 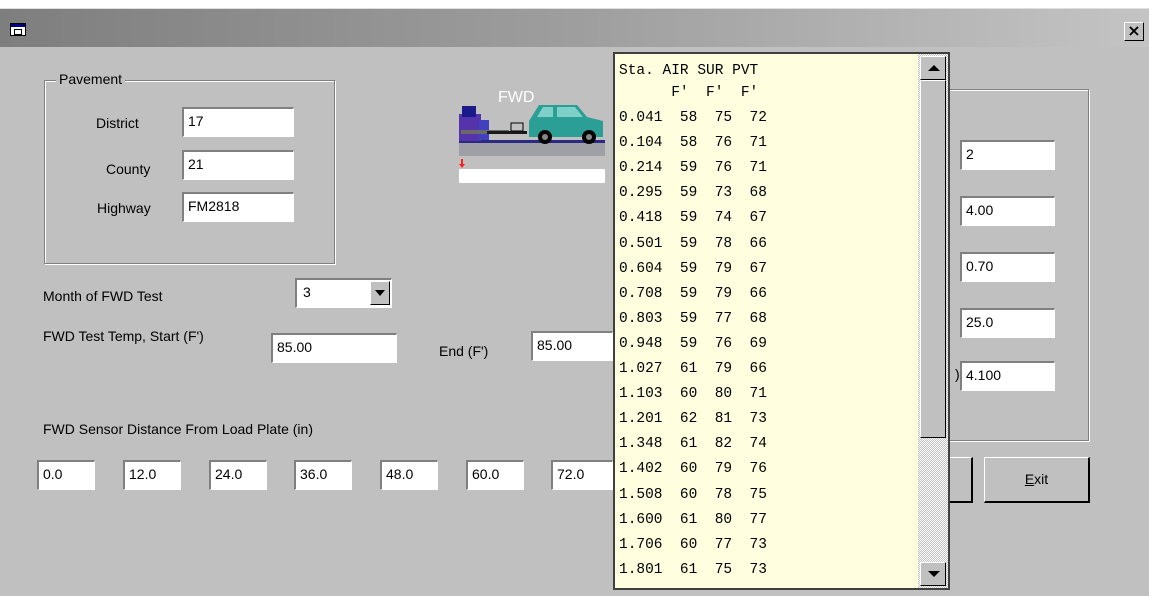 I want to click on list-item: 1.103 60 80 71, so click(x=693, y=398).